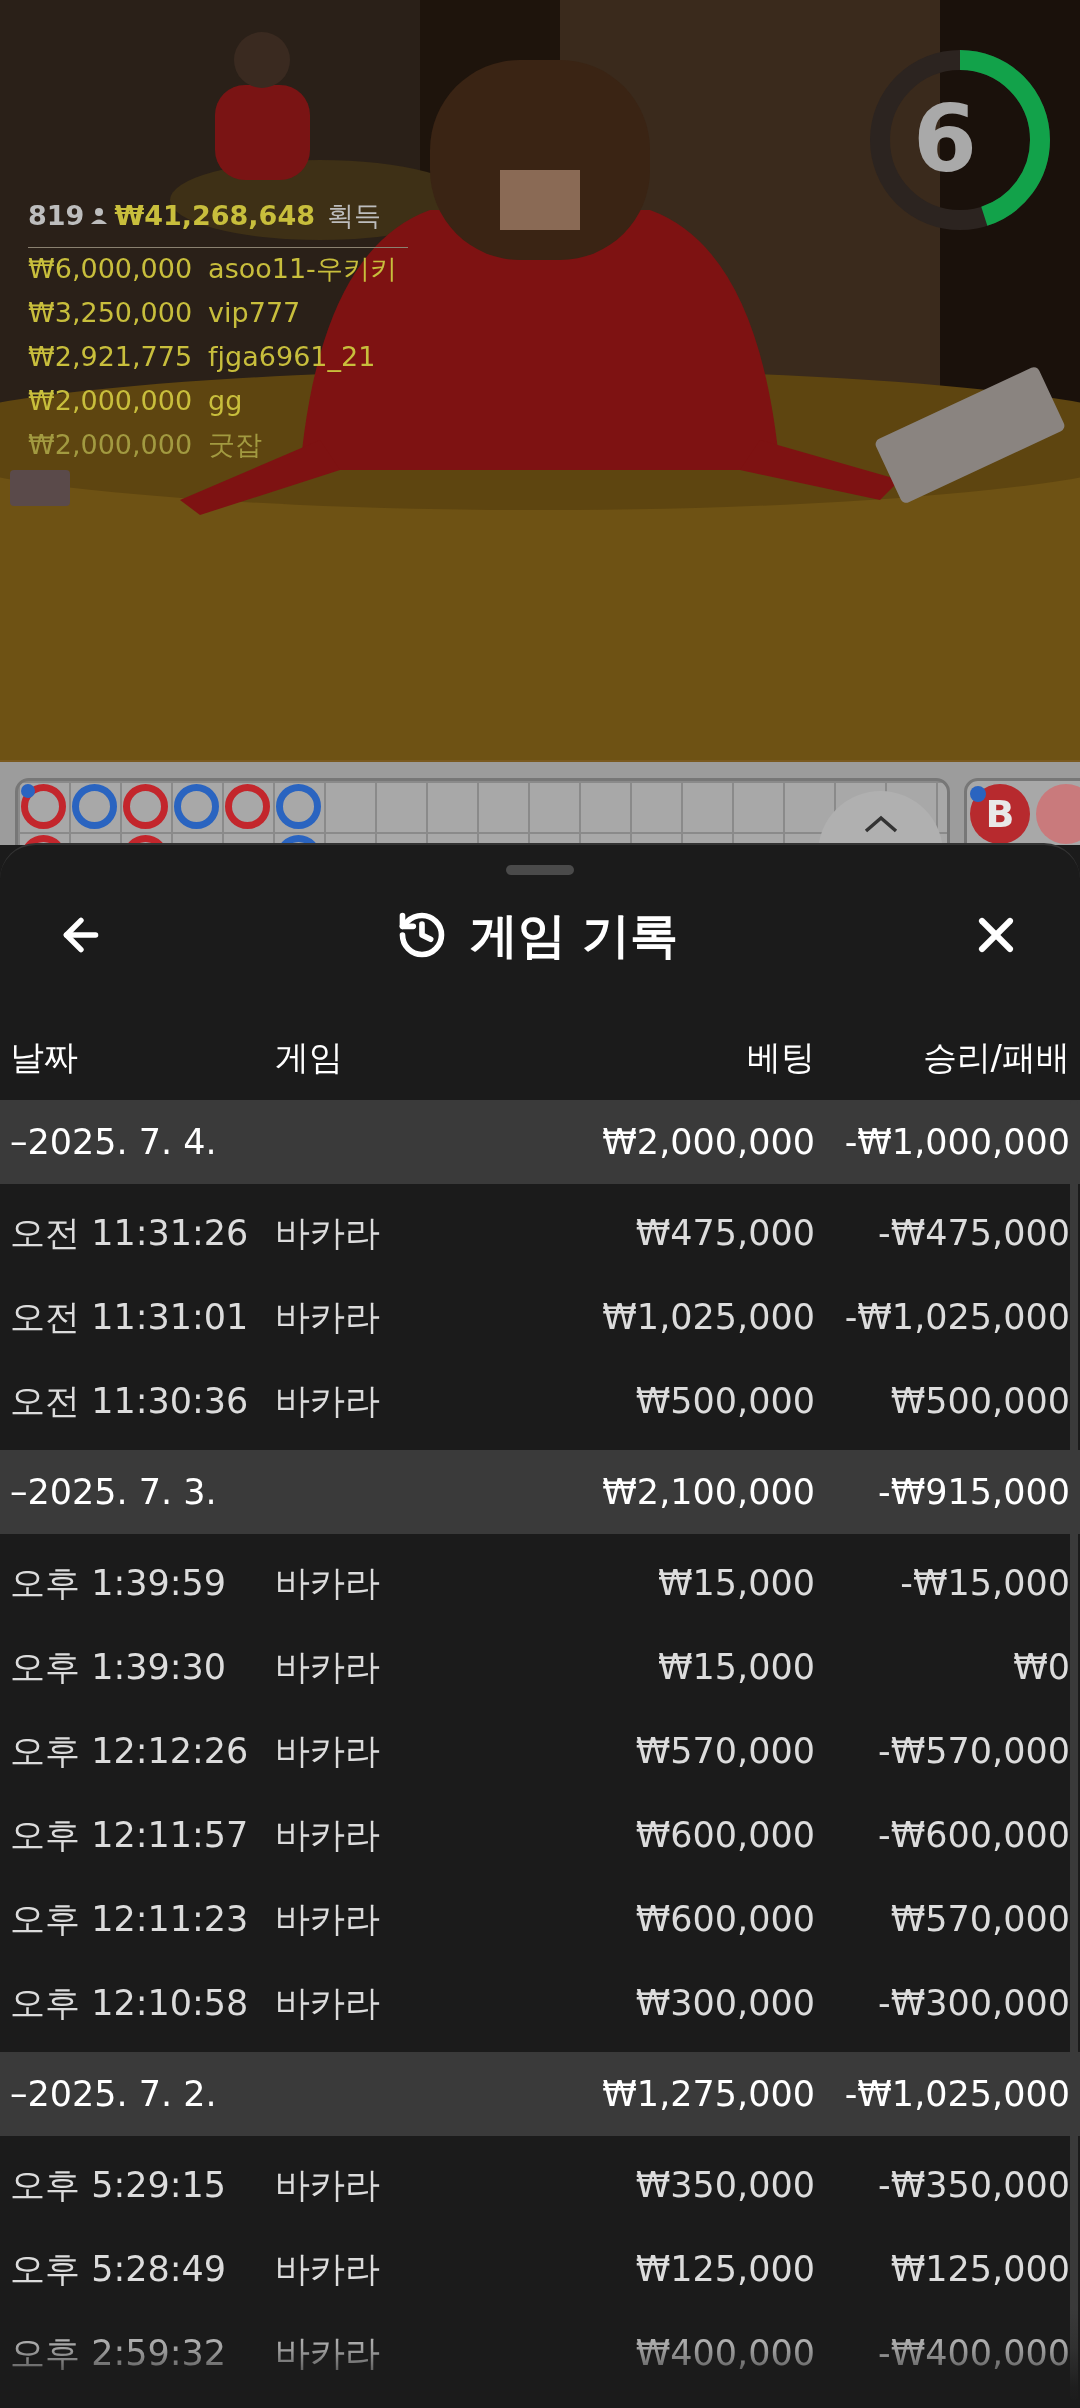 This screenshot has height=2408, width=1080. I want to click on column-header: 베팅, so click(780, 1057).